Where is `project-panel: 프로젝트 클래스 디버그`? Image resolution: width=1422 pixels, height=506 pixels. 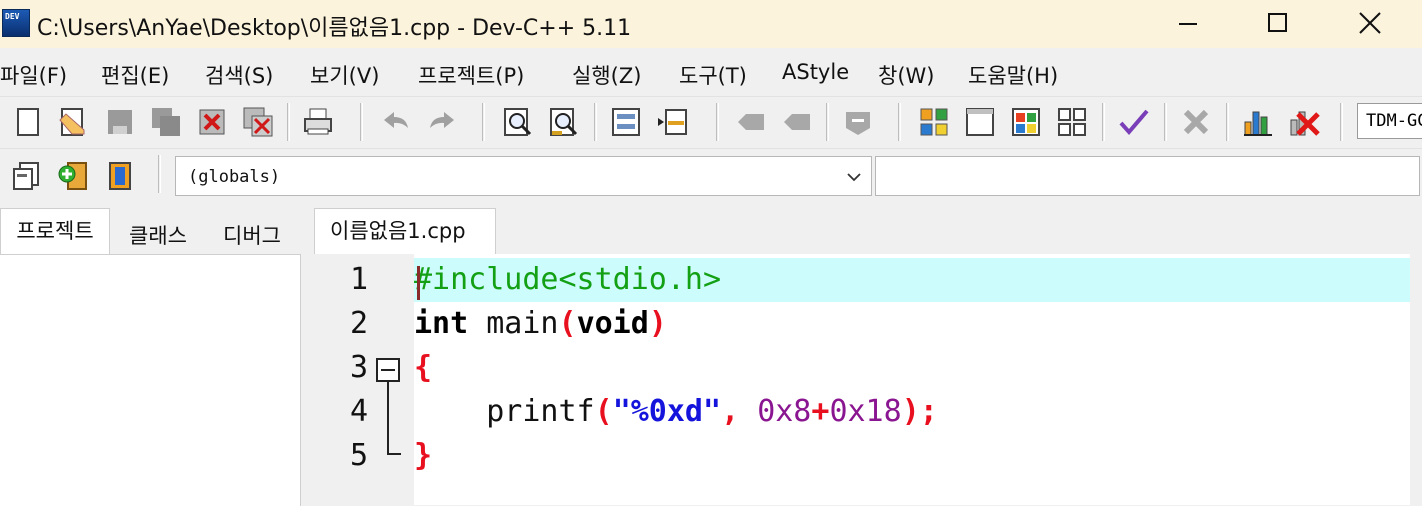 project-panel: 프로젝트 클래스 디버그 is located at coordinates (151, 355).